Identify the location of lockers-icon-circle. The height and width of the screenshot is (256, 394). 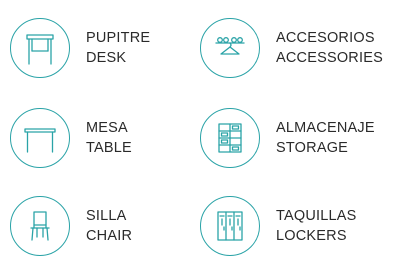
(230, 226).